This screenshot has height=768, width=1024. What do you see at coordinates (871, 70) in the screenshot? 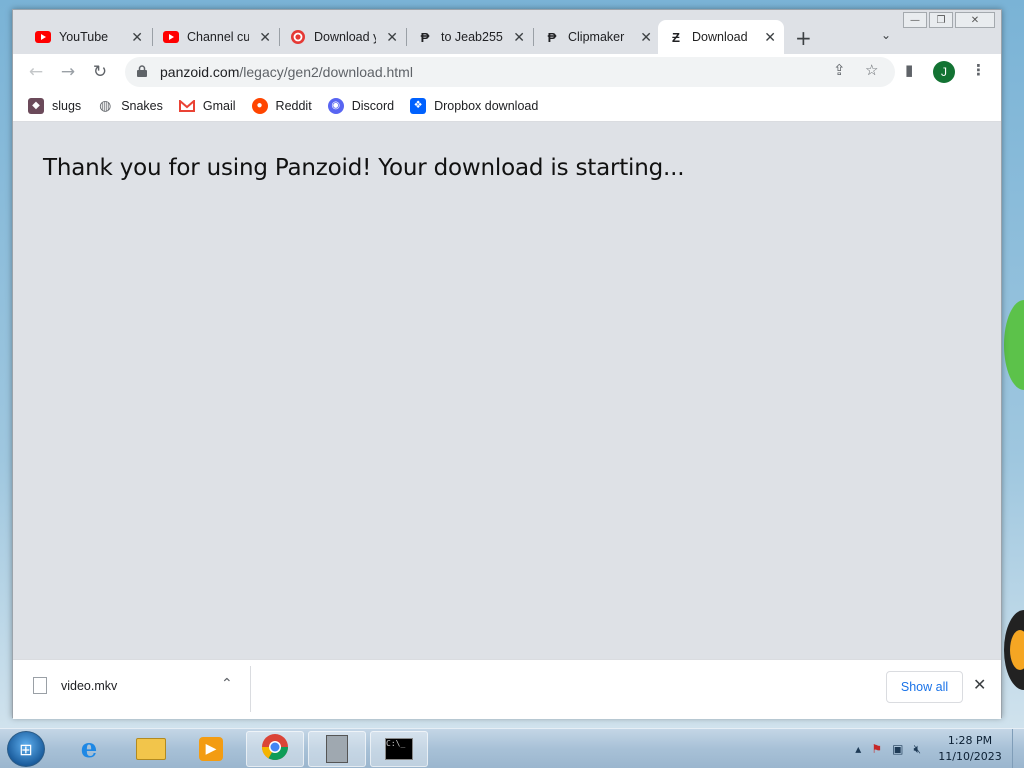
I see `bookmark-star-icon: ☆` at bounding box center [871, 70].